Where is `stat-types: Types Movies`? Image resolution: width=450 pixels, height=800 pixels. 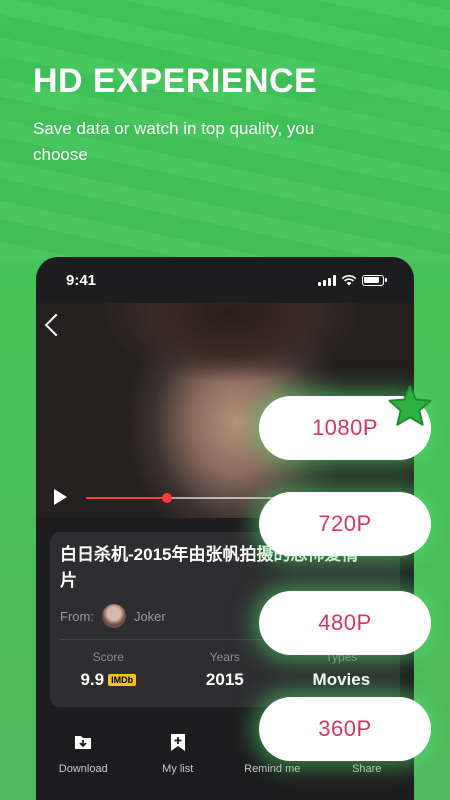 stat-types: Types Movies is located at coordinates (341, 670).